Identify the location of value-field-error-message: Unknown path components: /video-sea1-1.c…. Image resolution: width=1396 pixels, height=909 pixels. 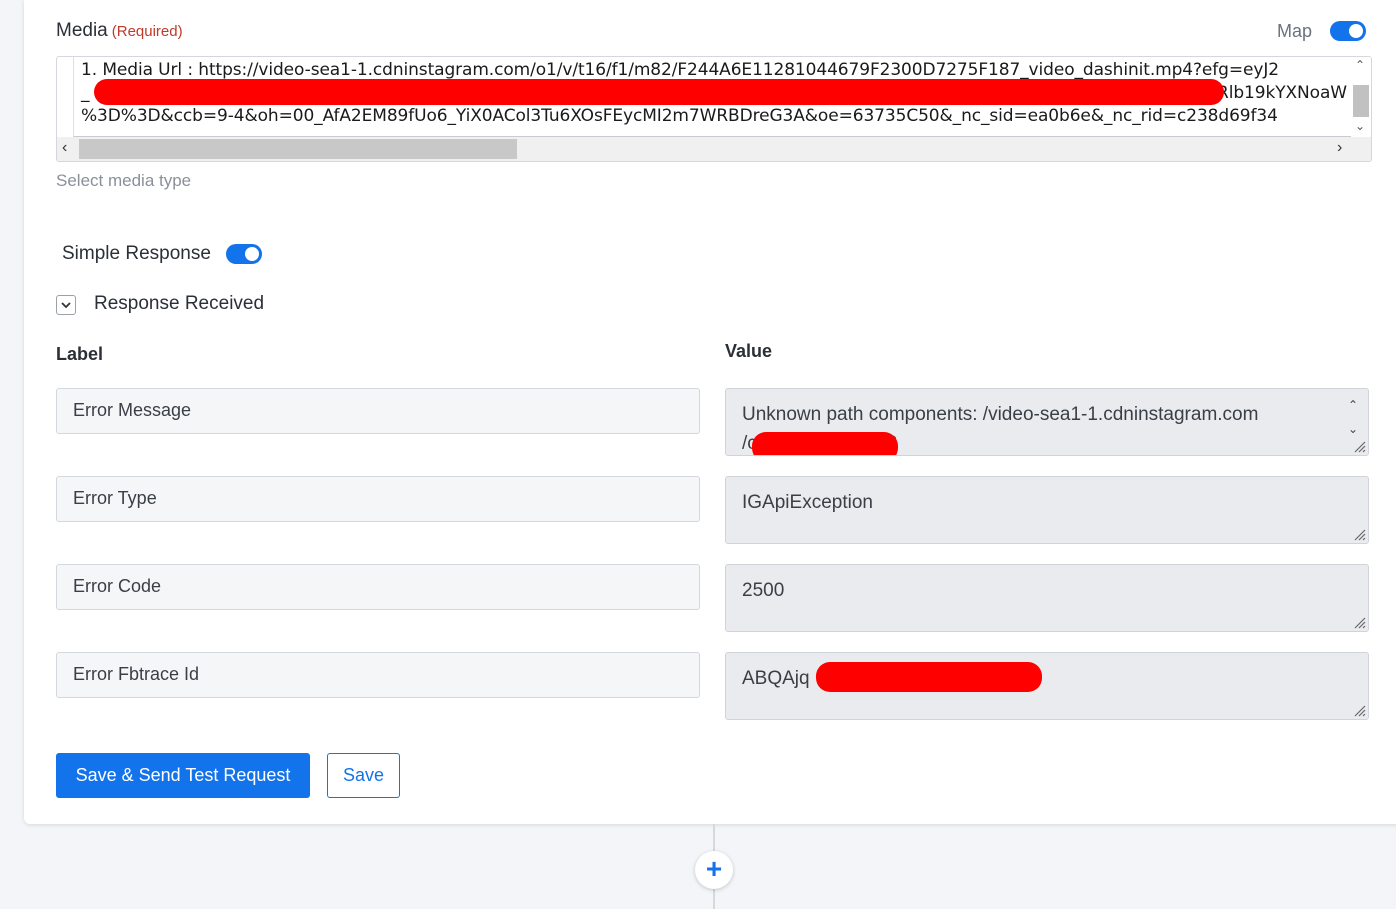
(1047, 422).